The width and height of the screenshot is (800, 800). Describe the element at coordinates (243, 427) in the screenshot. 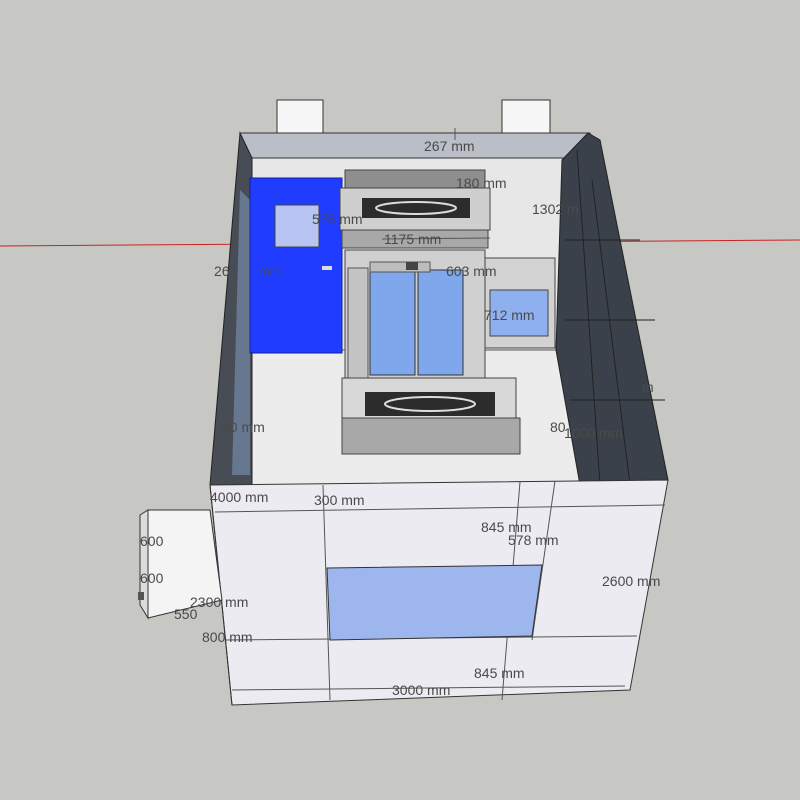

I see `dim-00: 00 mm` at that location.